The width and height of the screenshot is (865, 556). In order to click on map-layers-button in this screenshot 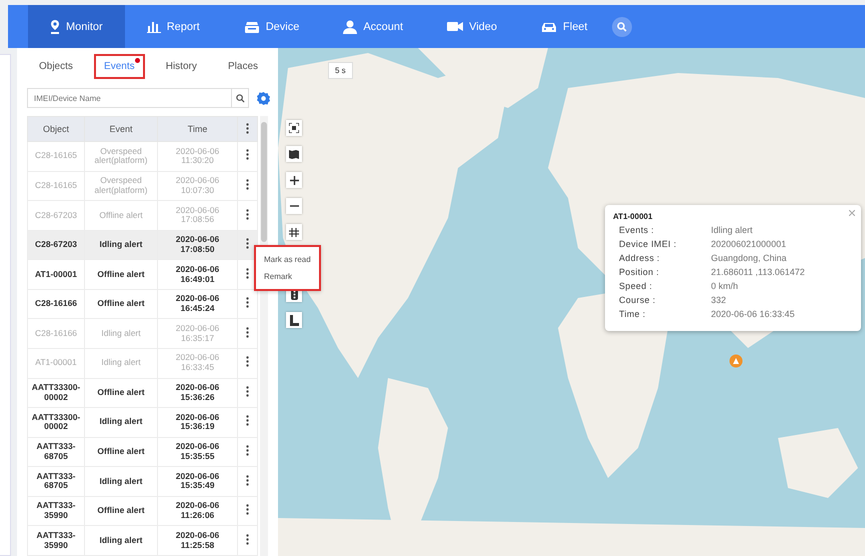, I will do `click(294, 154)`.